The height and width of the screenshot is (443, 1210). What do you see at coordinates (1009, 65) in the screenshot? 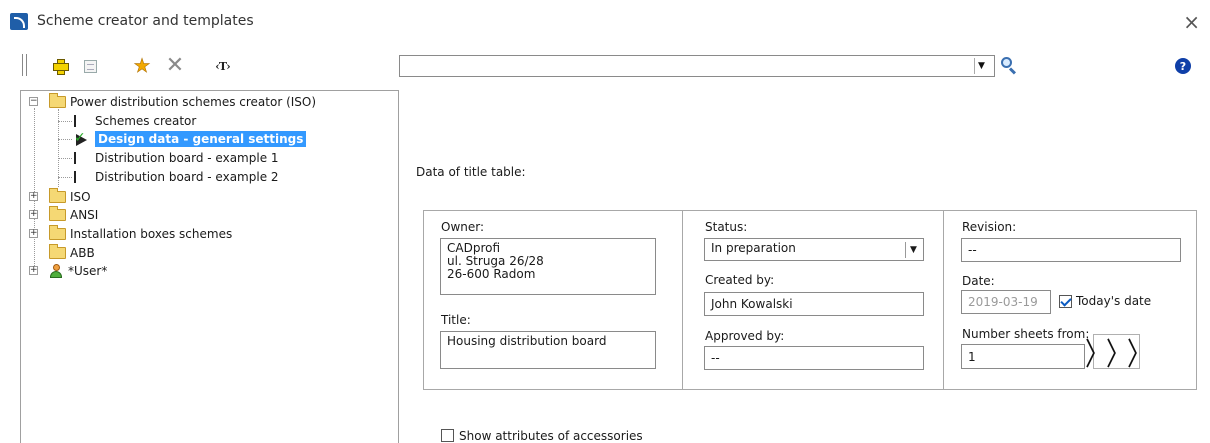
I see `search-icon` at bounding box center [1009, 65].